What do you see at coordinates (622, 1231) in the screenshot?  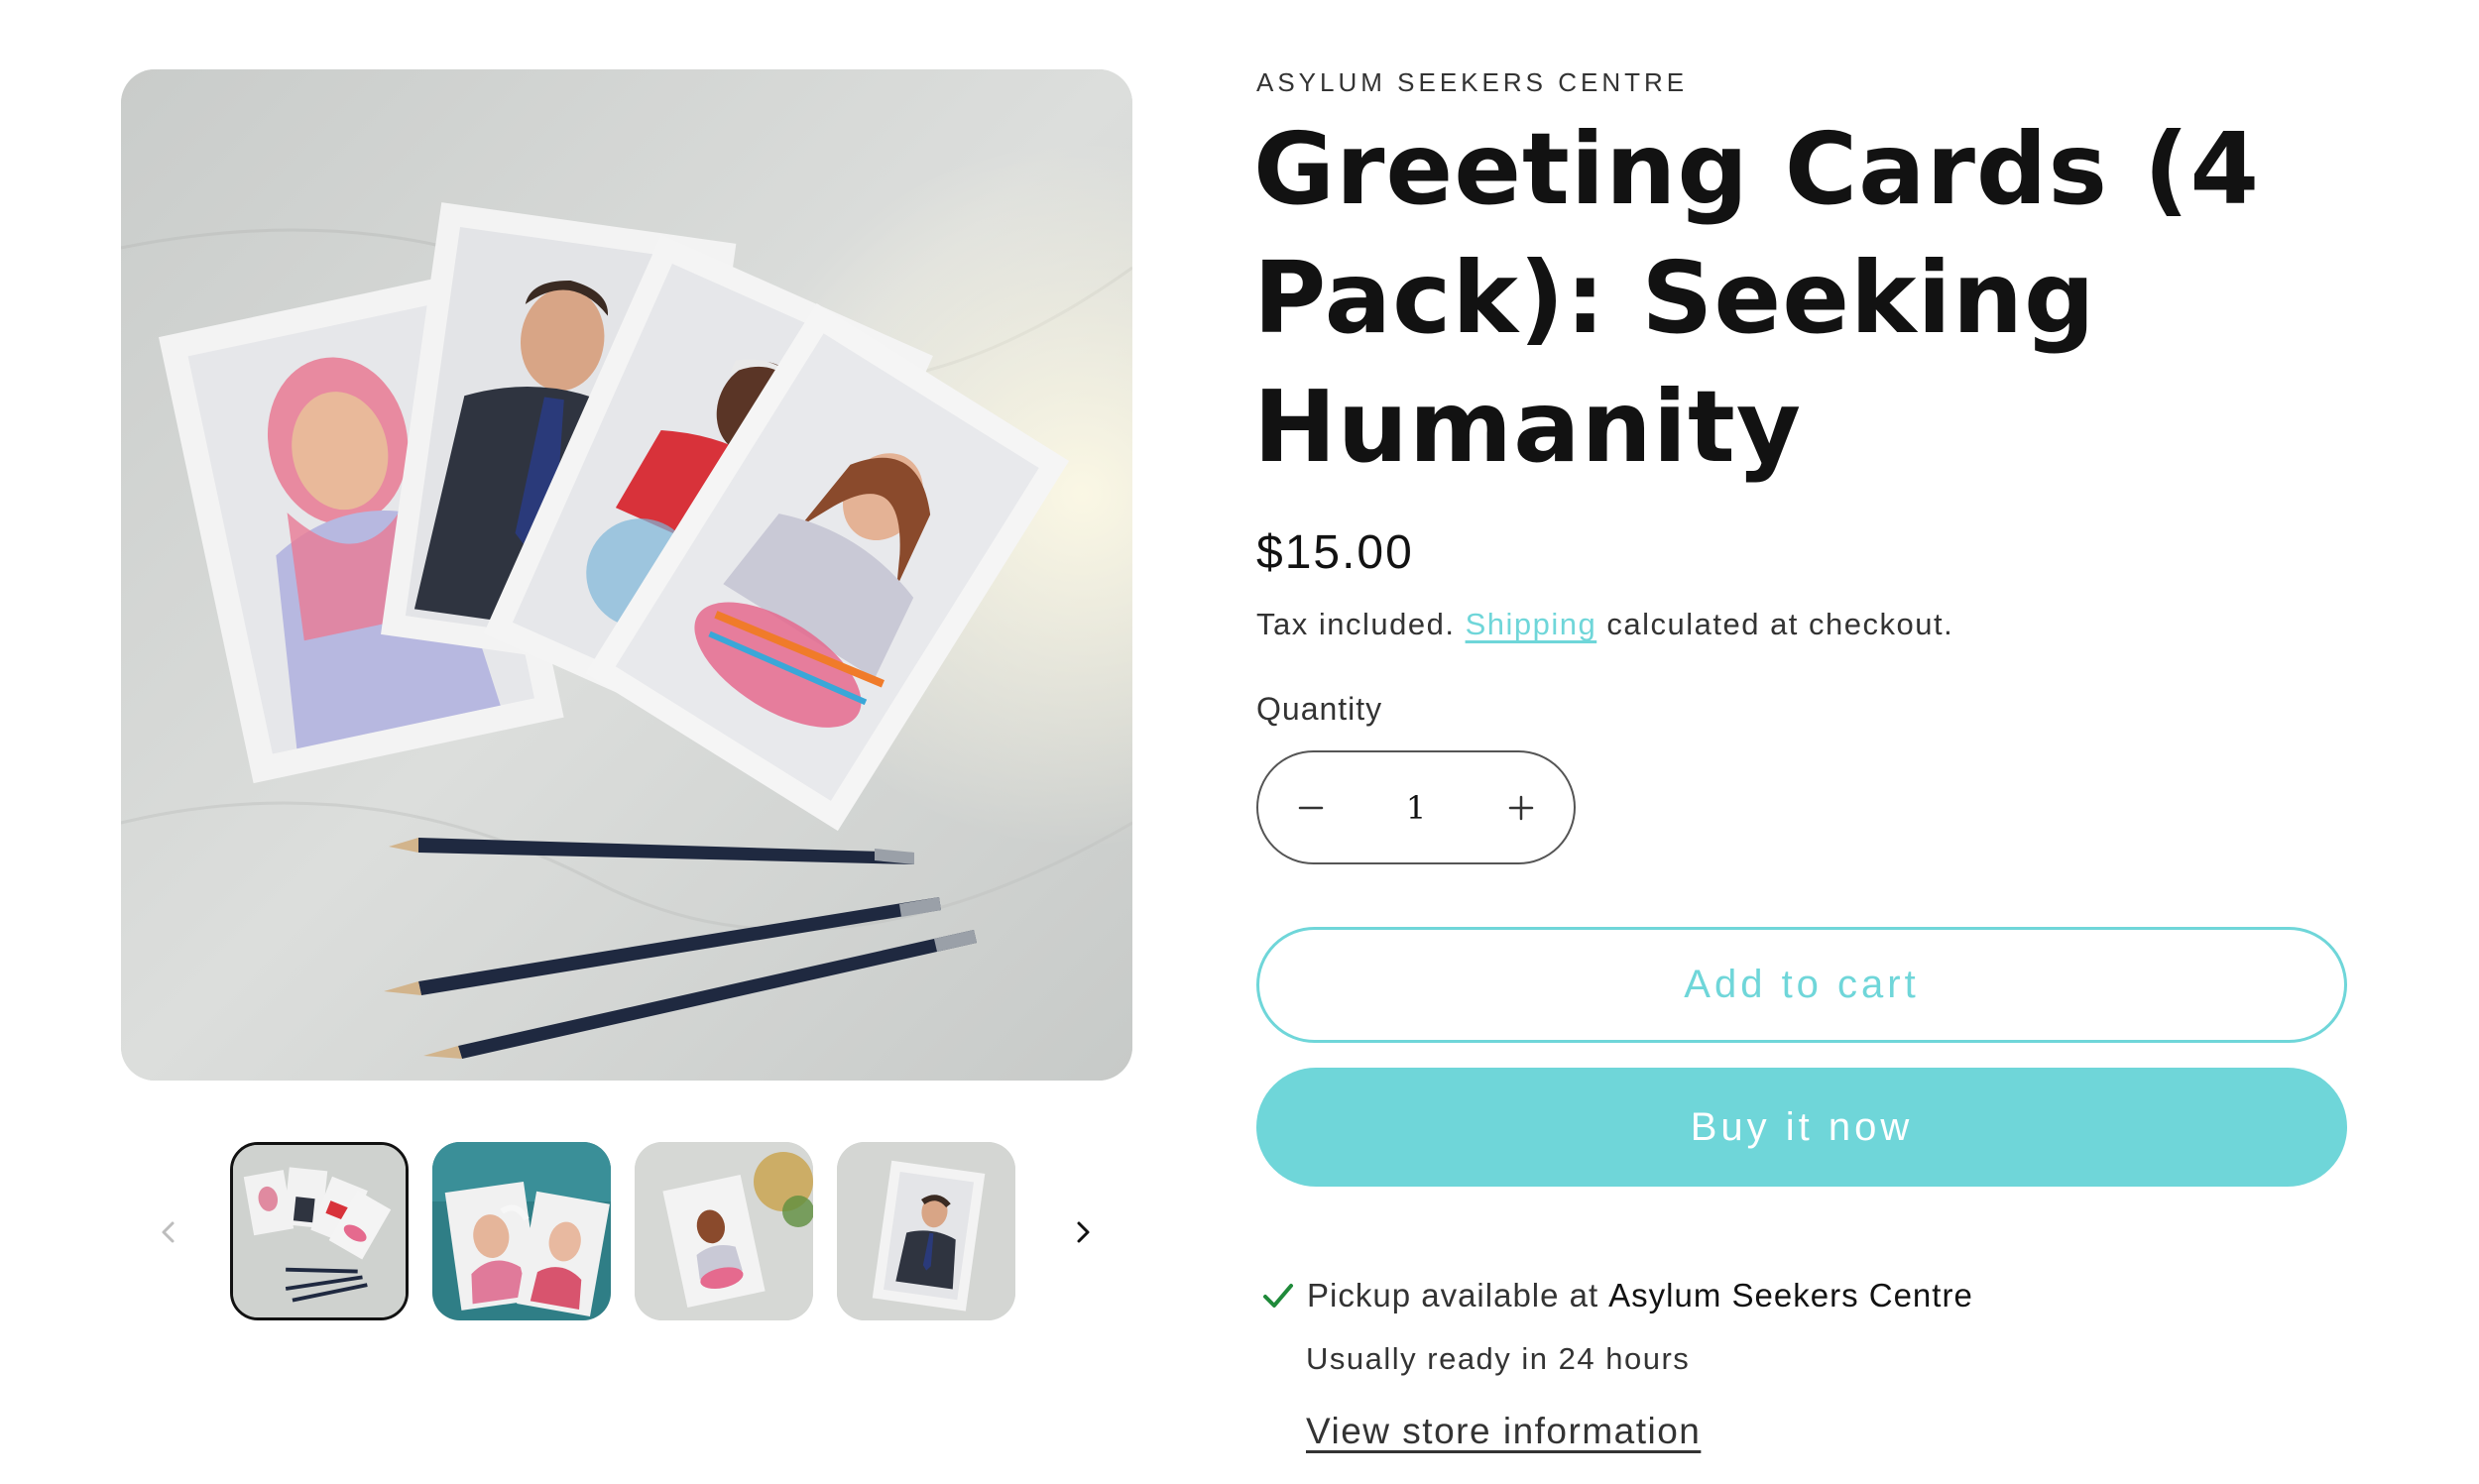 I see `thumbnail-list` at bounding box center [622, 1231].